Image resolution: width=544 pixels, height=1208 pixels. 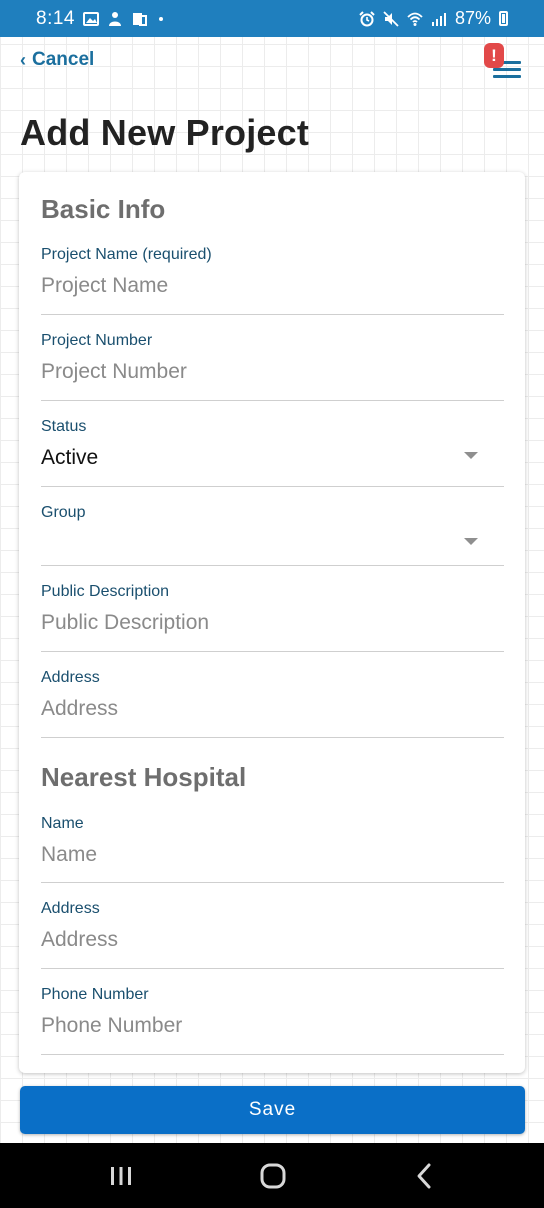 What do you see at coordinates (472, 18) in the screenshot?
I see `battery-percent: 87%` at bounding box center [472, 18].